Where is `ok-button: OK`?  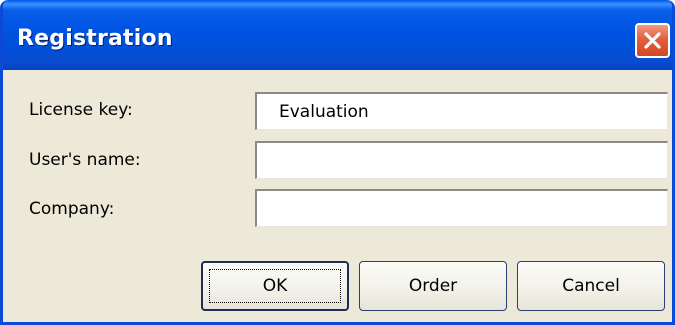 ok-button: OK is located at coordinates (275, 286).